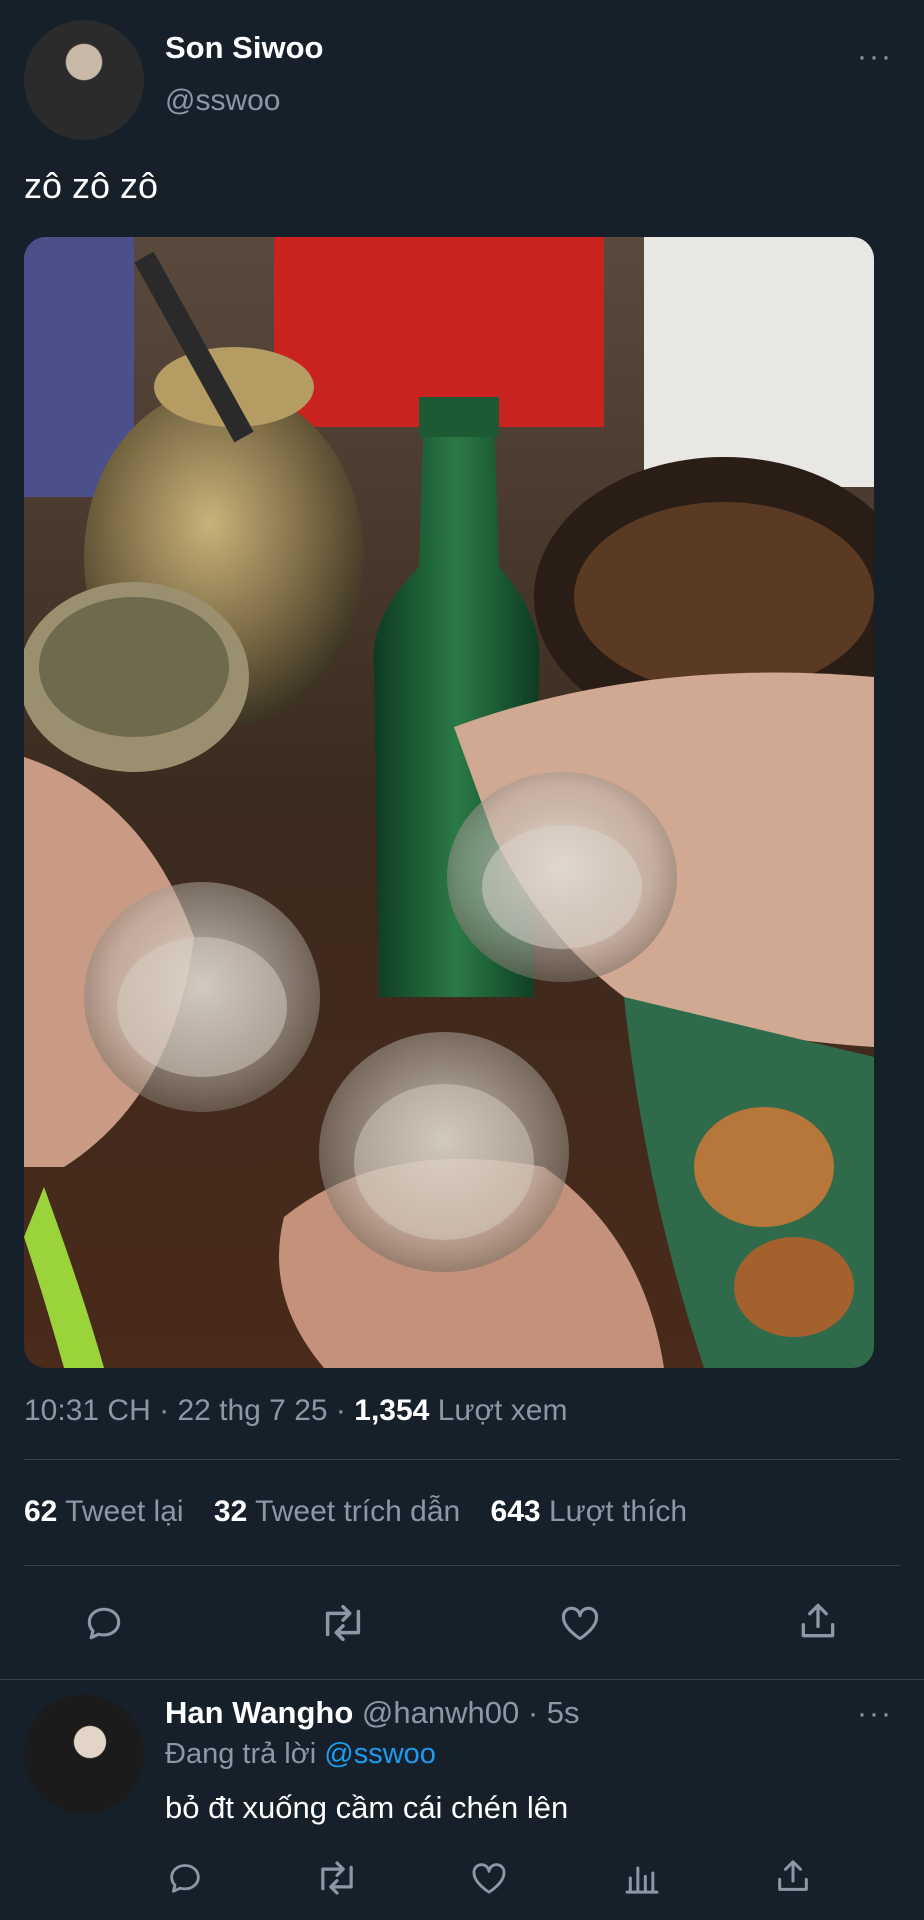 This screenshot has width=924, height=1920. I want to click on analytics-icon, so click(642, 1878).